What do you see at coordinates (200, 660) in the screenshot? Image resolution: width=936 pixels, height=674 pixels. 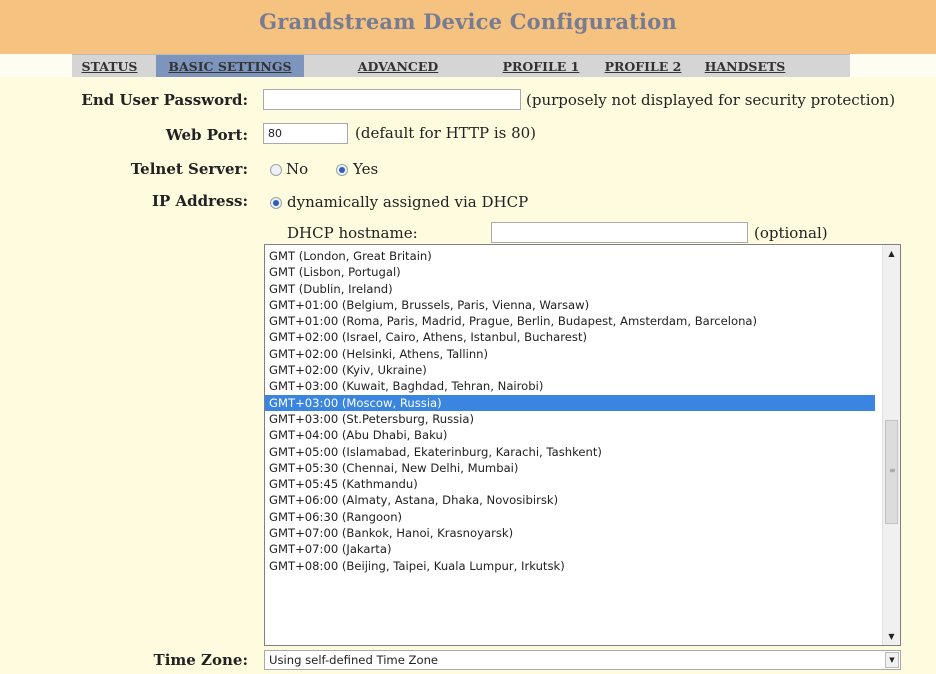 I see `time-zone-label: Time Zone:` at bounding box center [200, 660].